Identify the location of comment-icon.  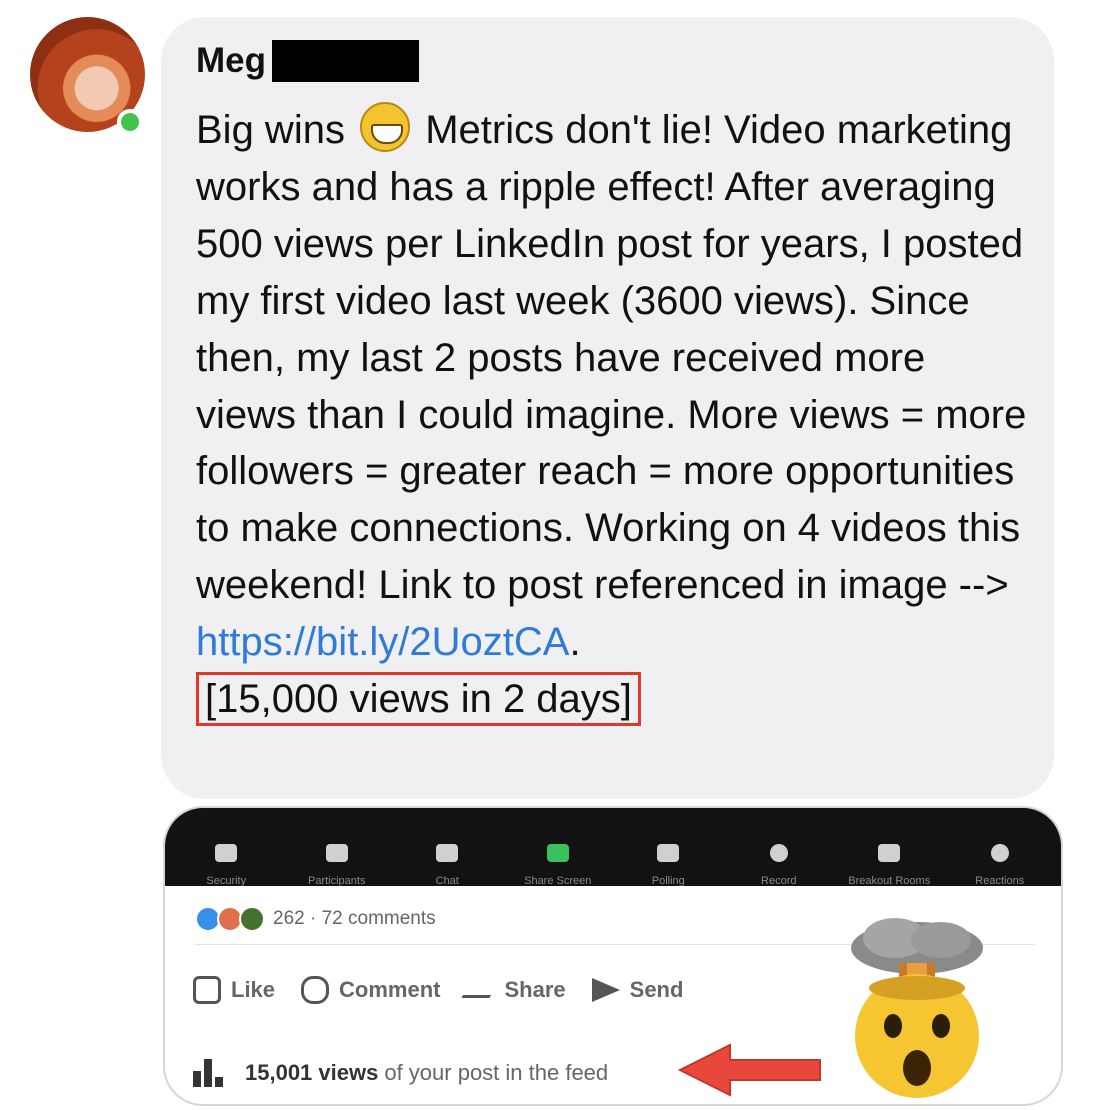
(315, 990).